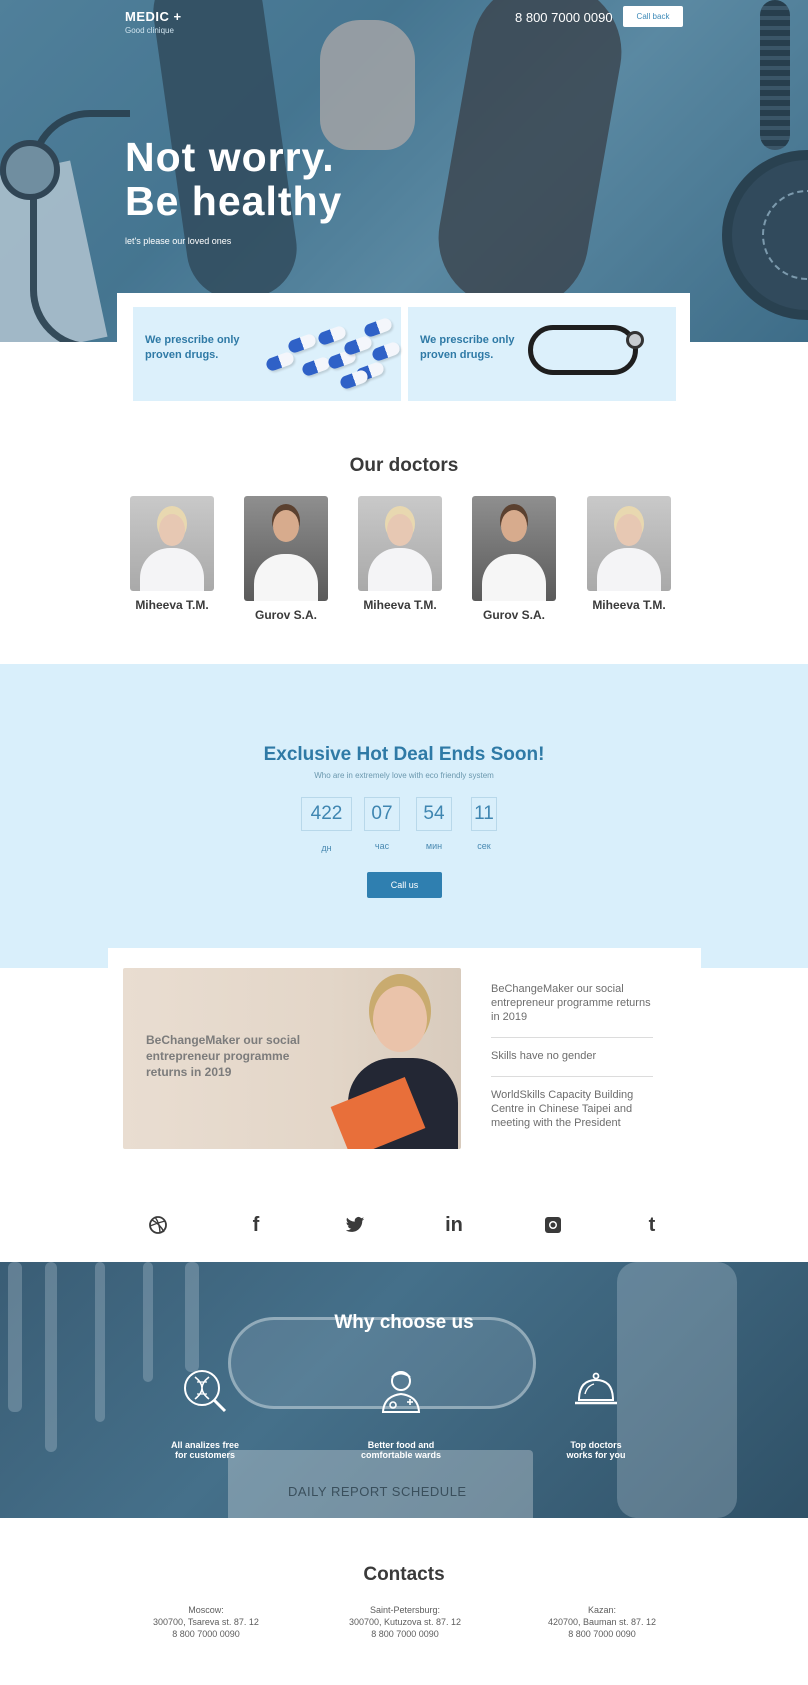 The width and height of the screenshot is (808, 1685). What do you see at coordinates (158, 1225) in the screenshot?
I see `dribbble-icon` at bounding box center [158, 1225].